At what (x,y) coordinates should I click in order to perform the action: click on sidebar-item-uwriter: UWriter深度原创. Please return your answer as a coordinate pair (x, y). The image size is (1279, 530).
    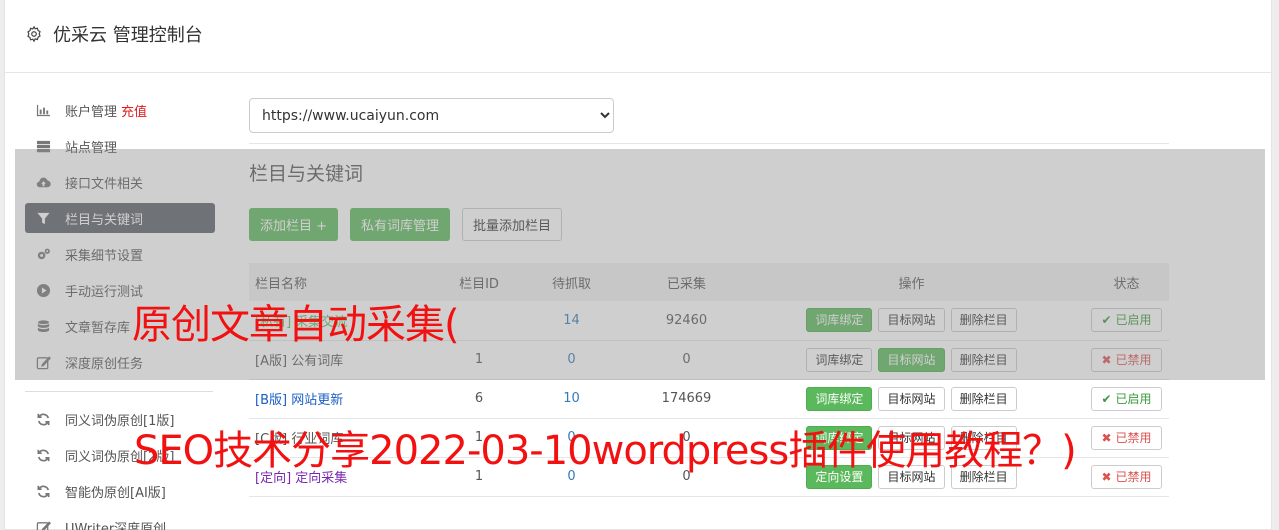
    Looking at the image, I should click on (120, 521).